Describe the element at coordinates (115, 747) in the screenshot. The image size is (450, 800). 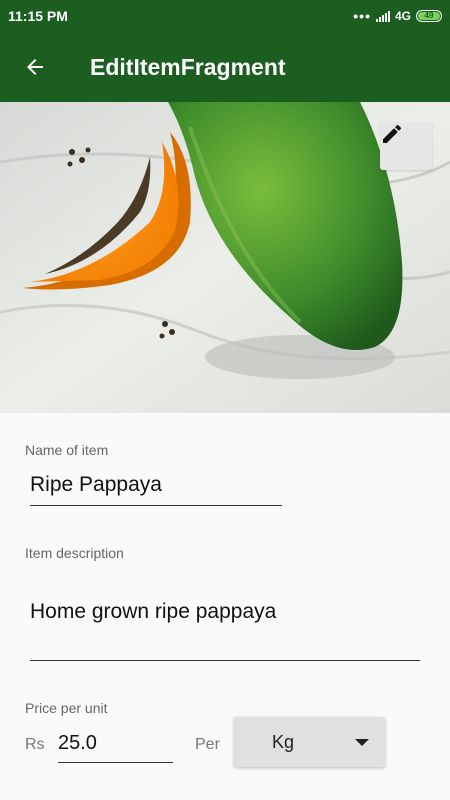
I see `price-input: 25.0` at that location.